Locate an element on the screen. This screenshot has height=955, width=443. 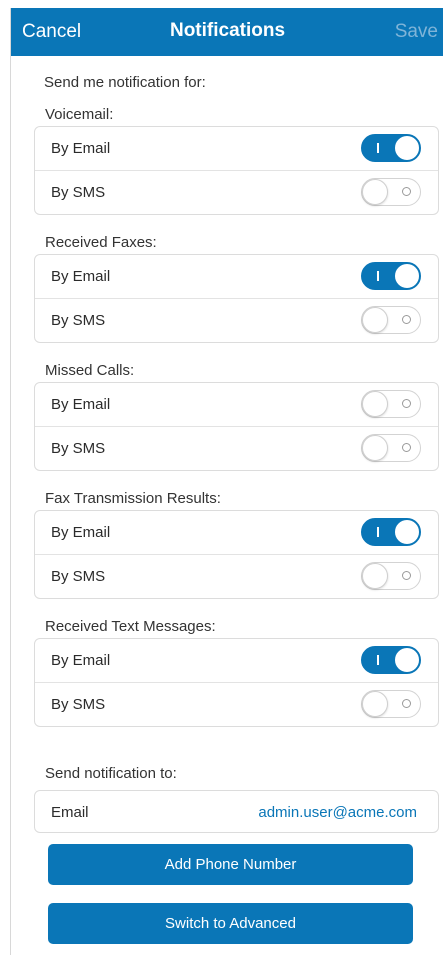
received-faxes-group: By Email By SMS is located at coordinates (236, 298).